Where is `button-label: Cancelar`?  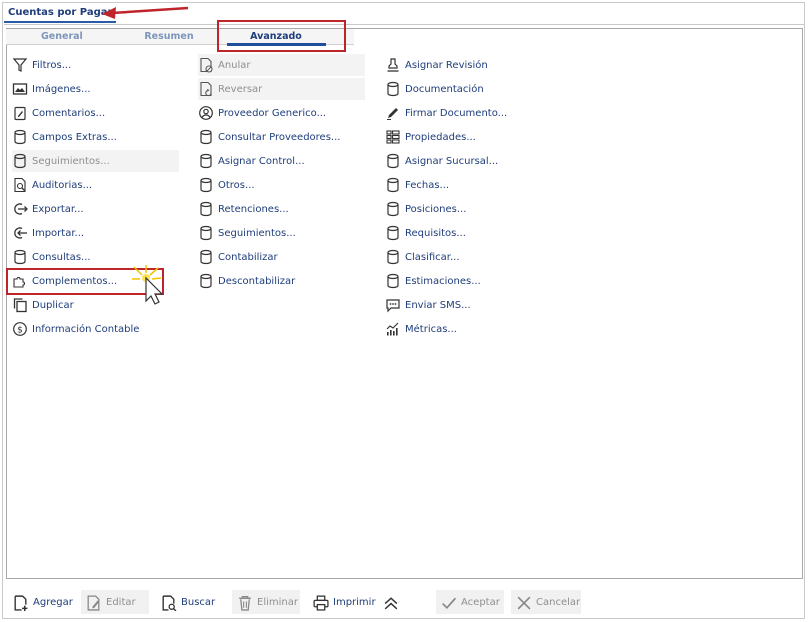
button-label: Cancelar is located at coordinates (558, 602).